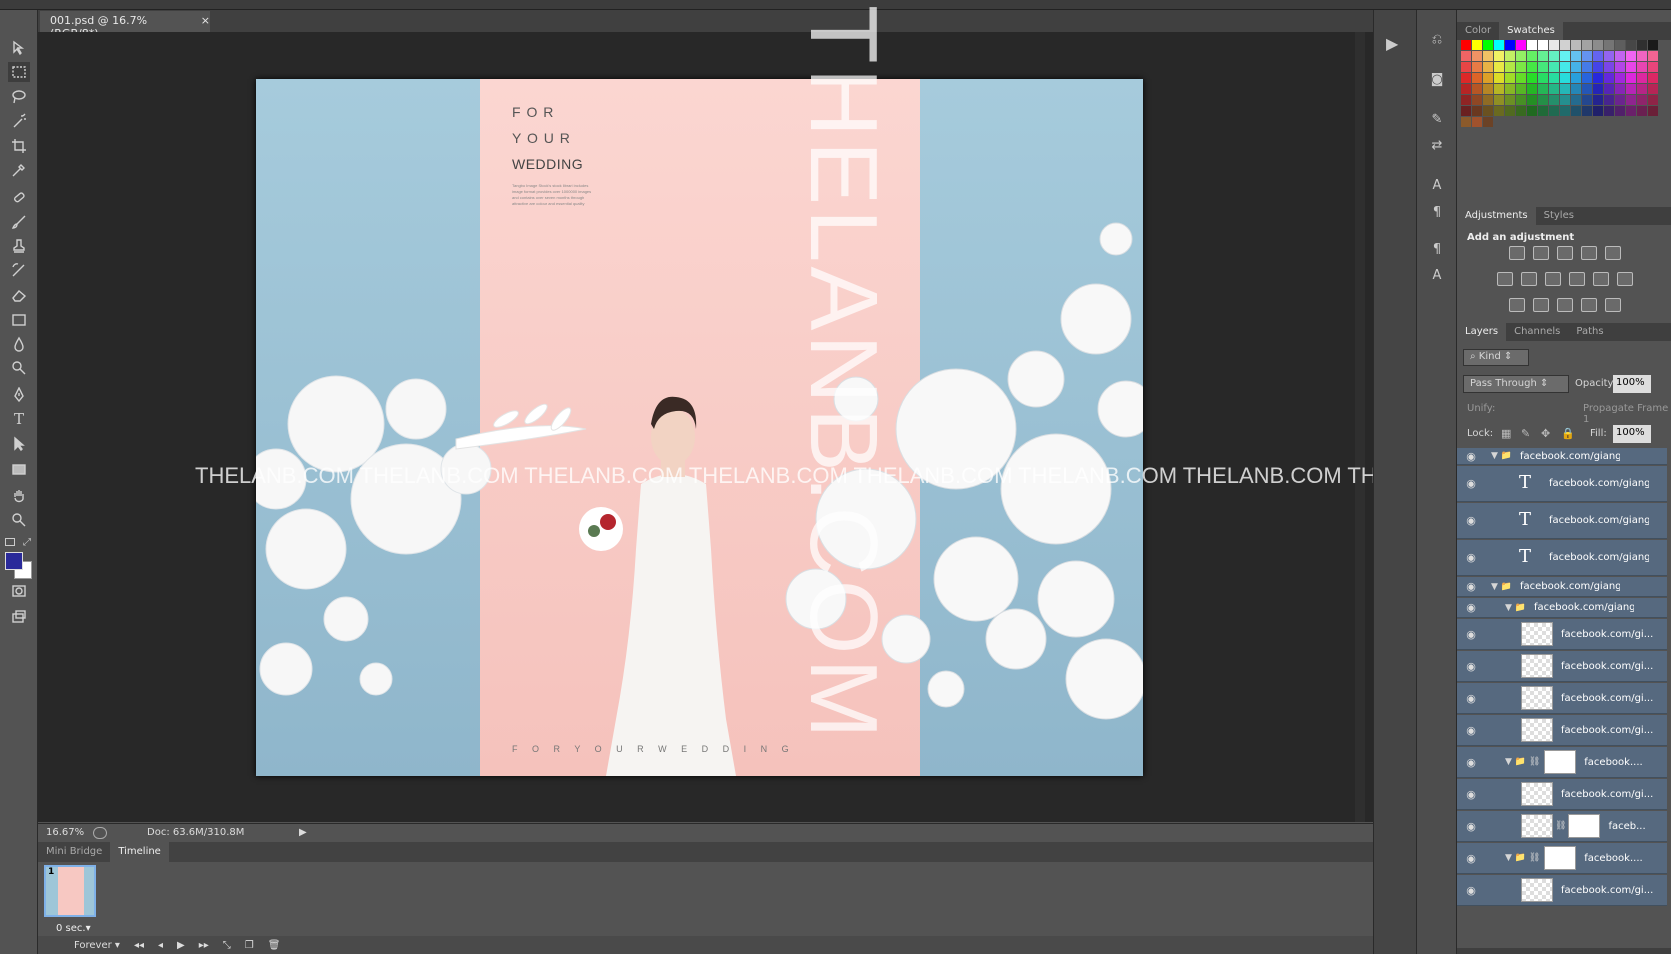  Describe the element at coordinates (1515, 608) in the screenshot. I see `group-caret-icon: ▼ 📁` at that location.